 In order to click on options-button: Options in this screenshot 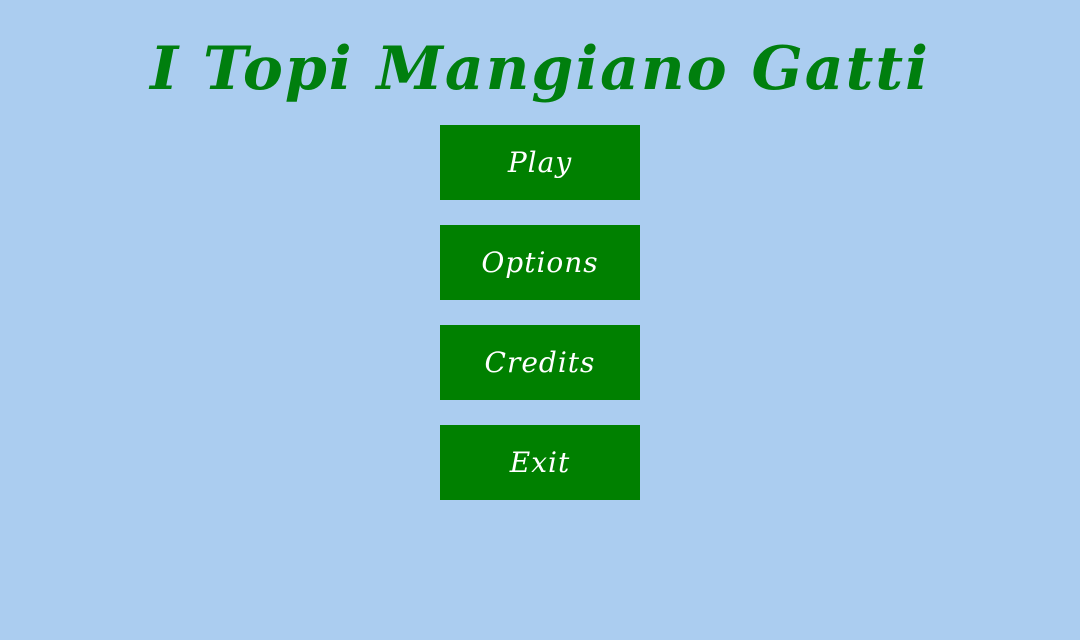, I will do `click(540, 262)`.